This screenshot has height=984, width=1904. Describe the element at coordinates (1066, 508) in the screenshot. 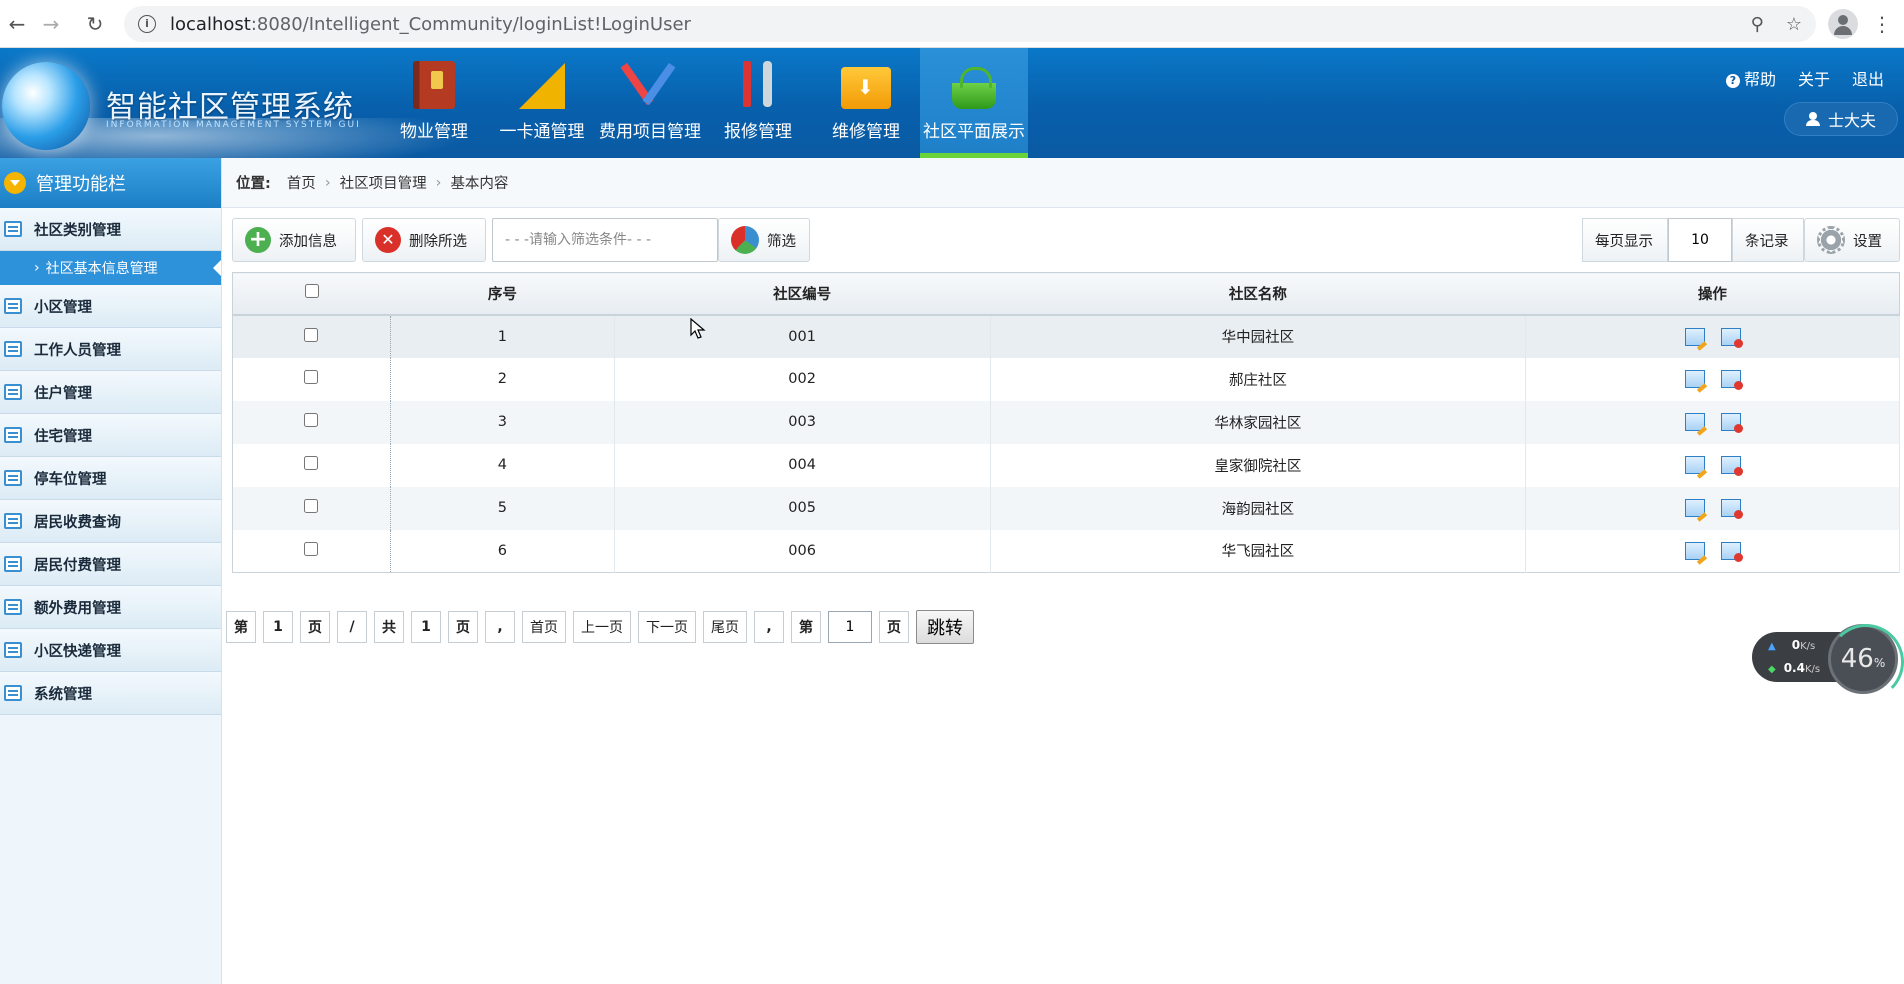

I see `table-row: 5 005 海韵园社区` at that location.